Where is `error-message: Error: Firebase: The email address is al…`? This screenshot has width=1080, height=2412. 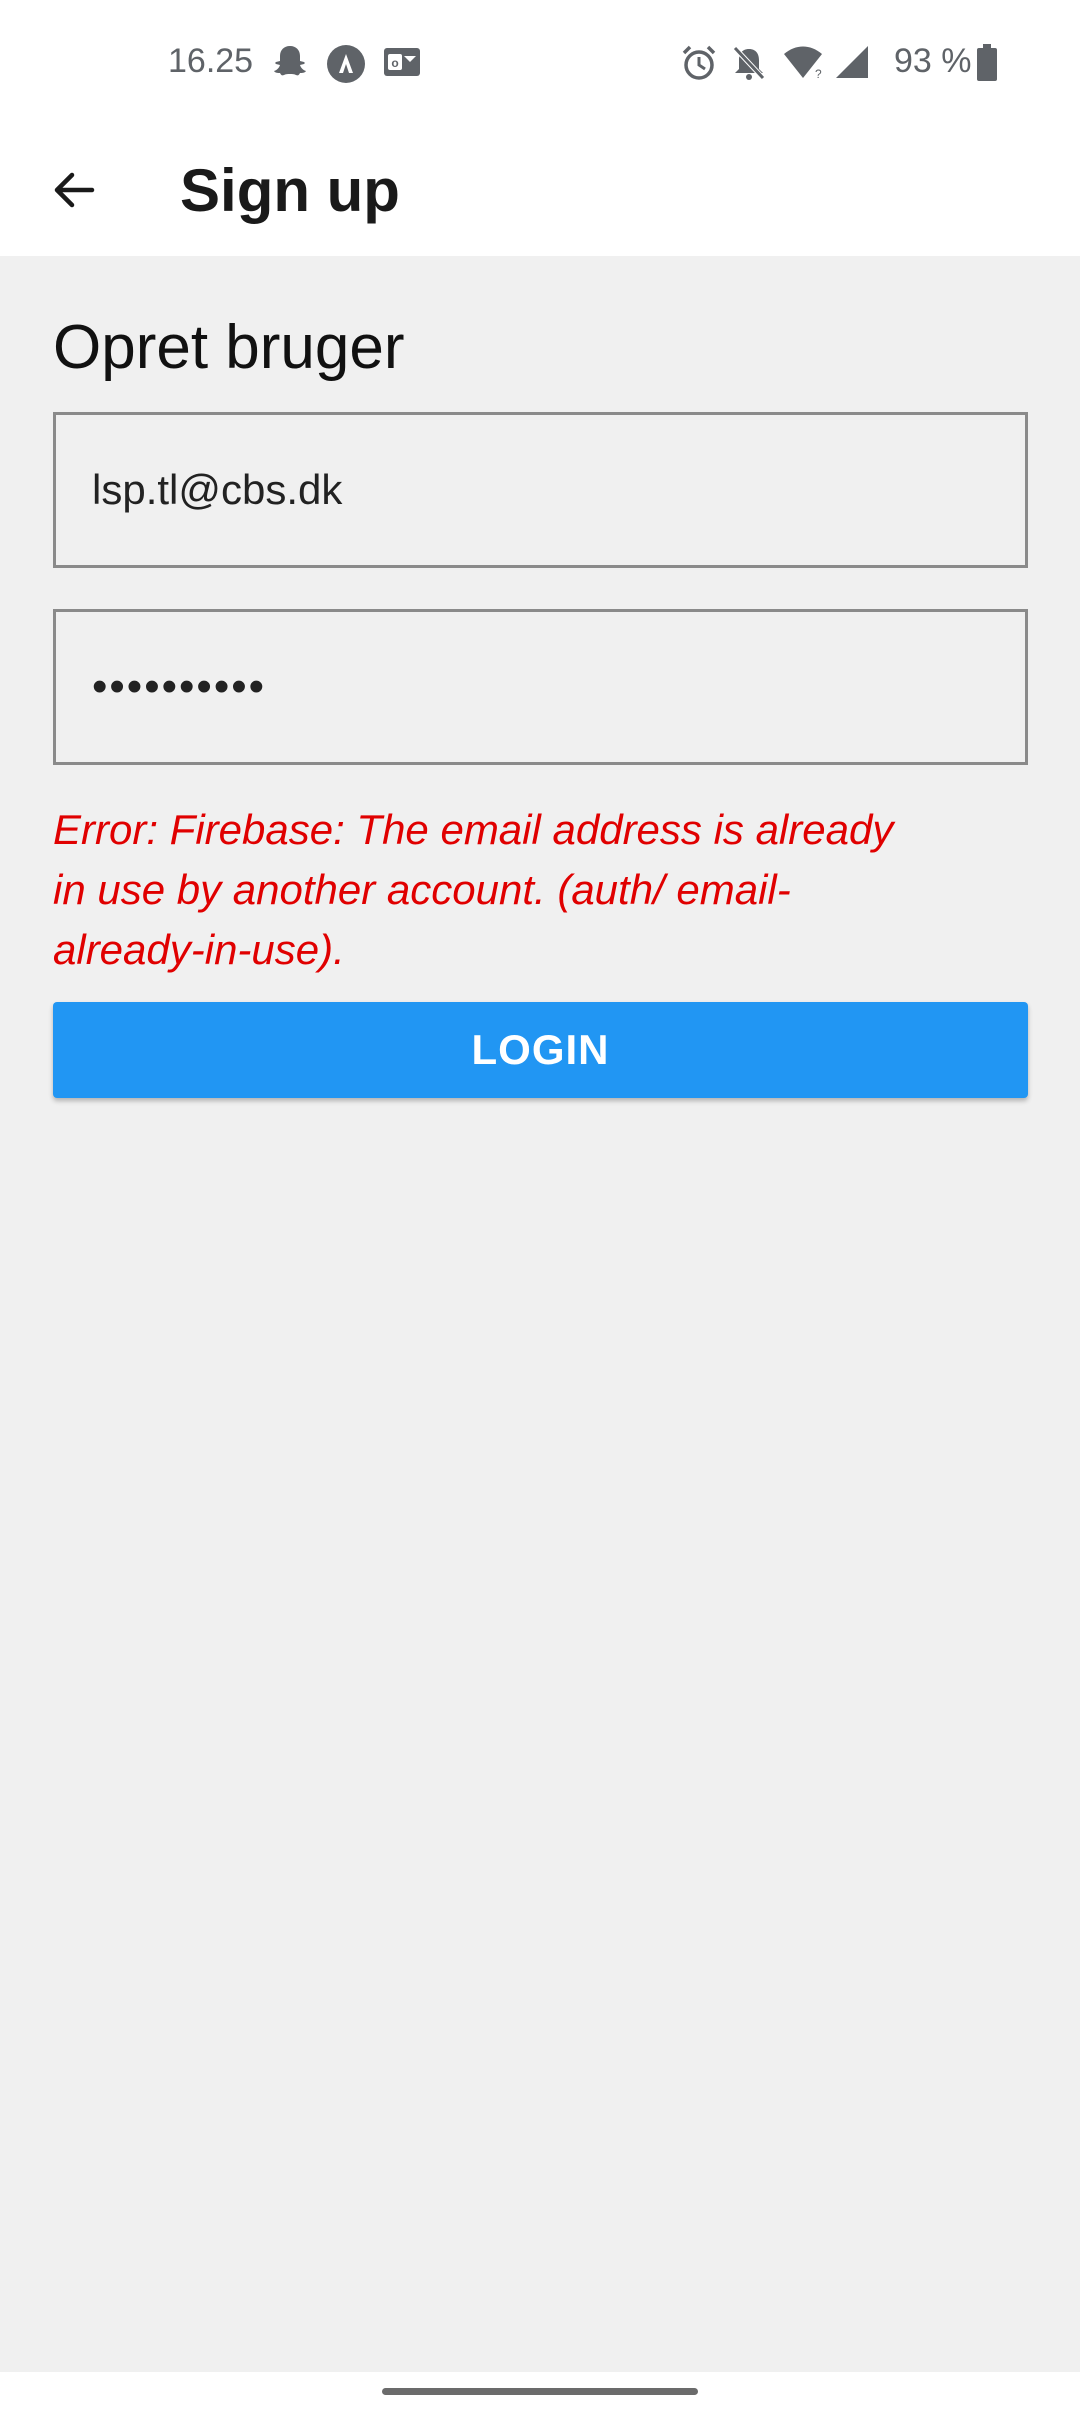 error-message: Error: Firebase: The email address is al… is located at coordinates (473, 889).